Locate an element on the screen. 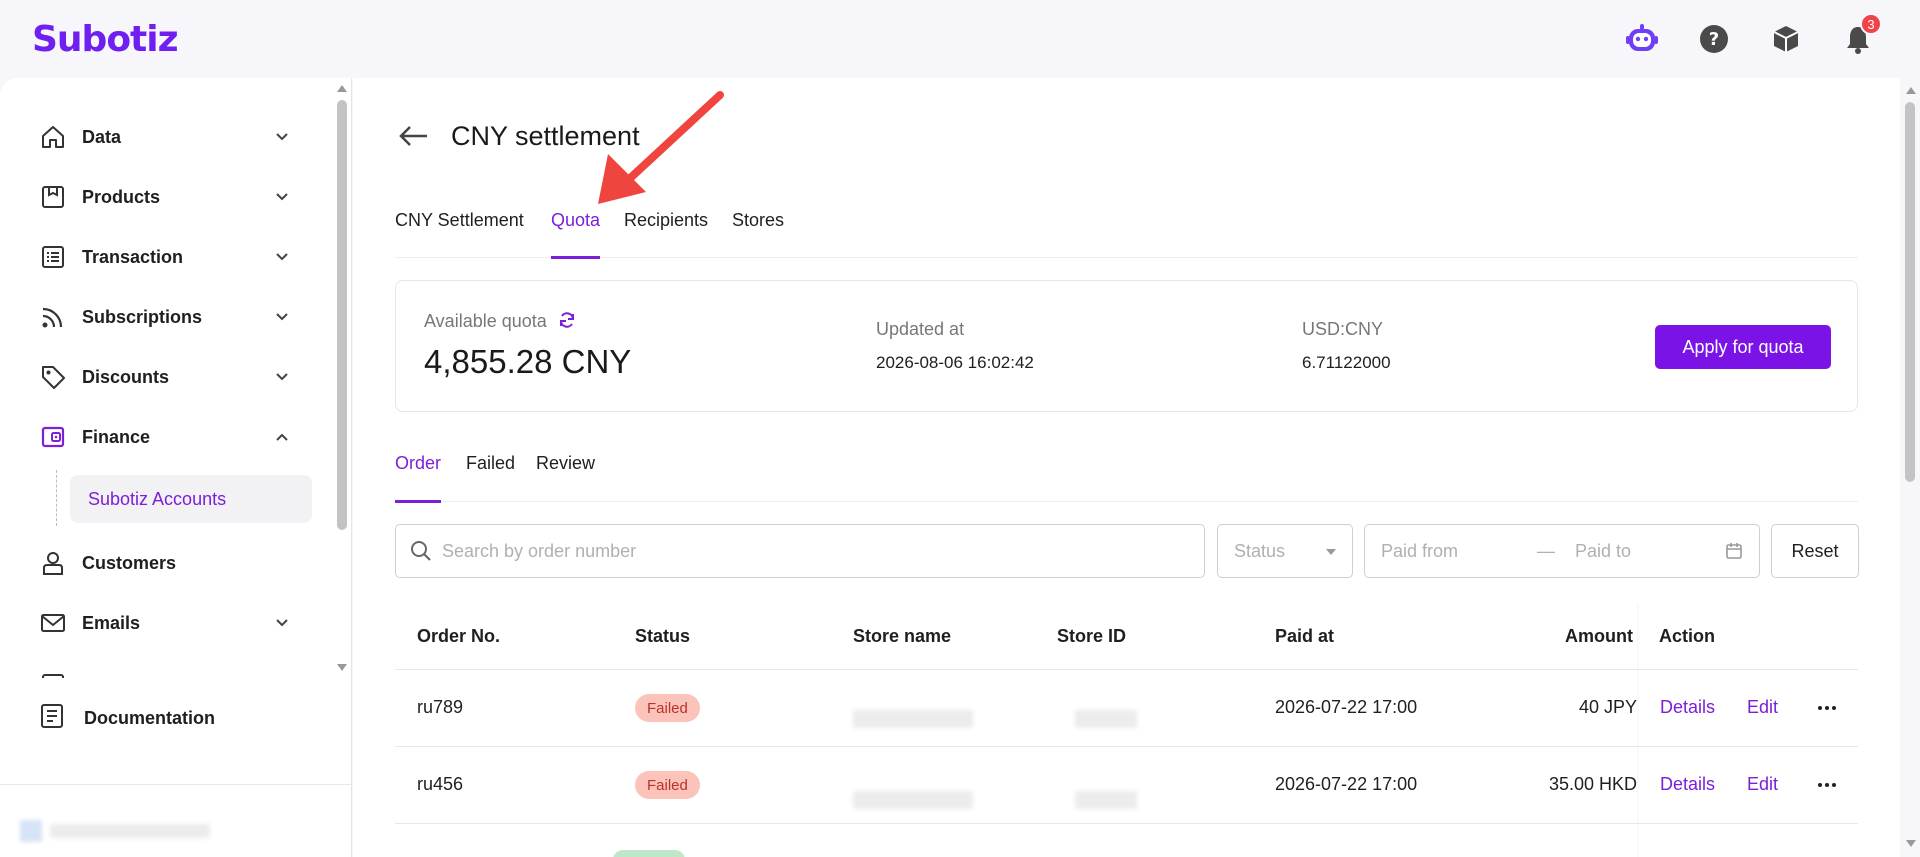  wallet-icon is located at coordinates (53, 437).